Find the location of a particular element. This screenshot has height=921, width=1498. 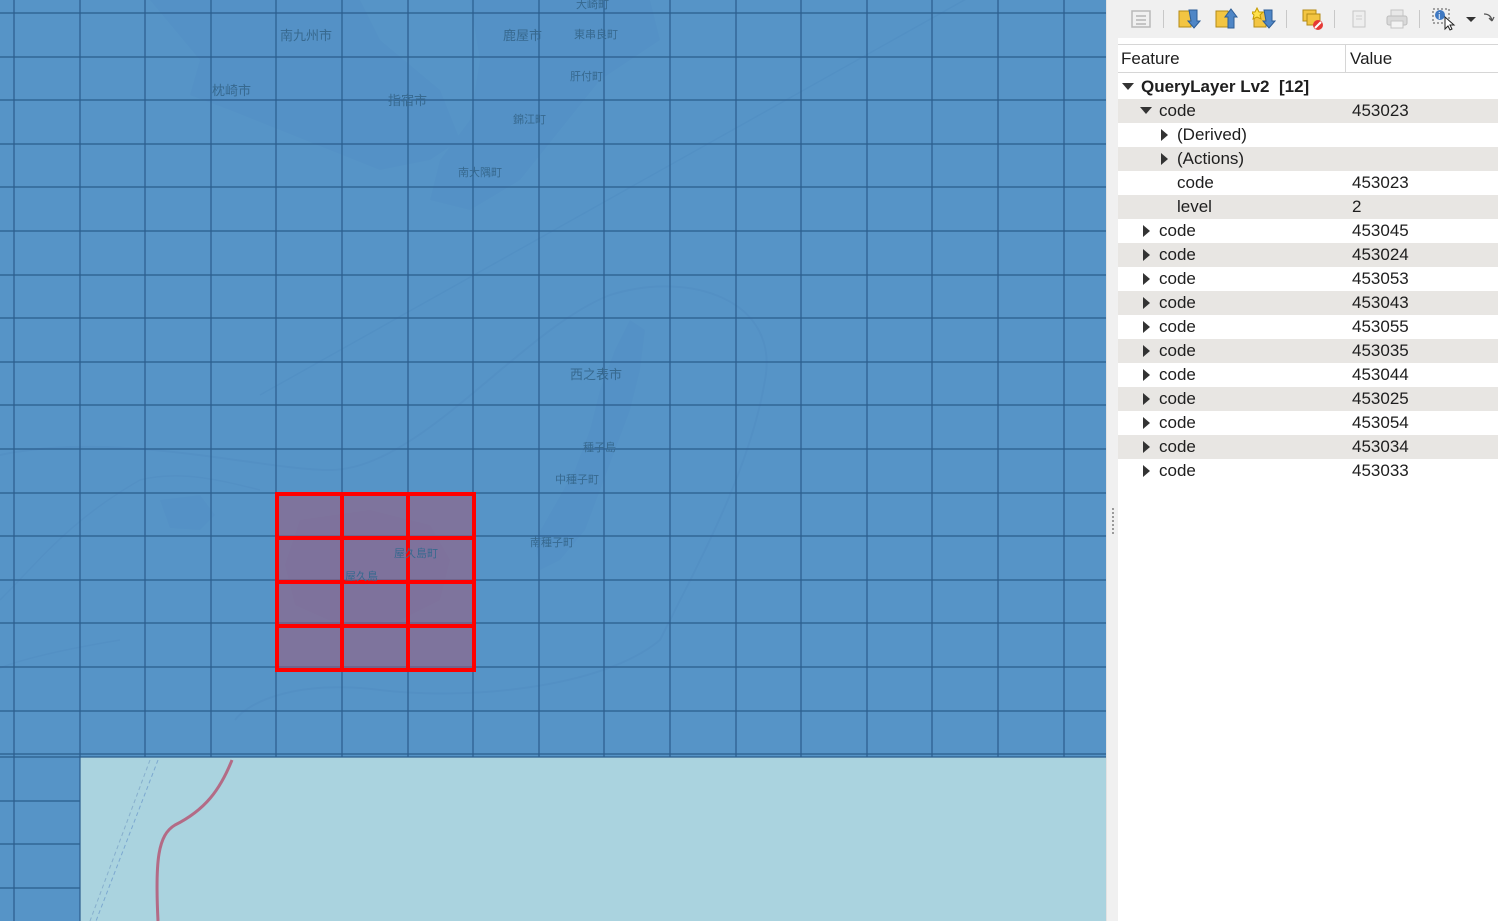

feature-row: code 453055 is located at coordinates (1308, 327).